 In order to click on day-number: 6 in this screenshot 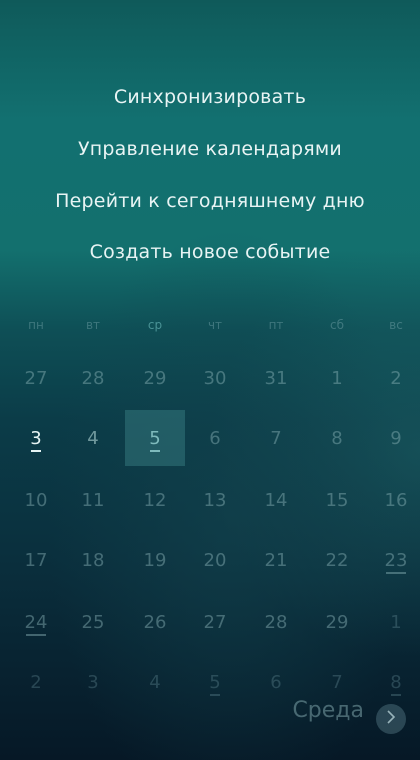, I will do `click(215, 438)`.